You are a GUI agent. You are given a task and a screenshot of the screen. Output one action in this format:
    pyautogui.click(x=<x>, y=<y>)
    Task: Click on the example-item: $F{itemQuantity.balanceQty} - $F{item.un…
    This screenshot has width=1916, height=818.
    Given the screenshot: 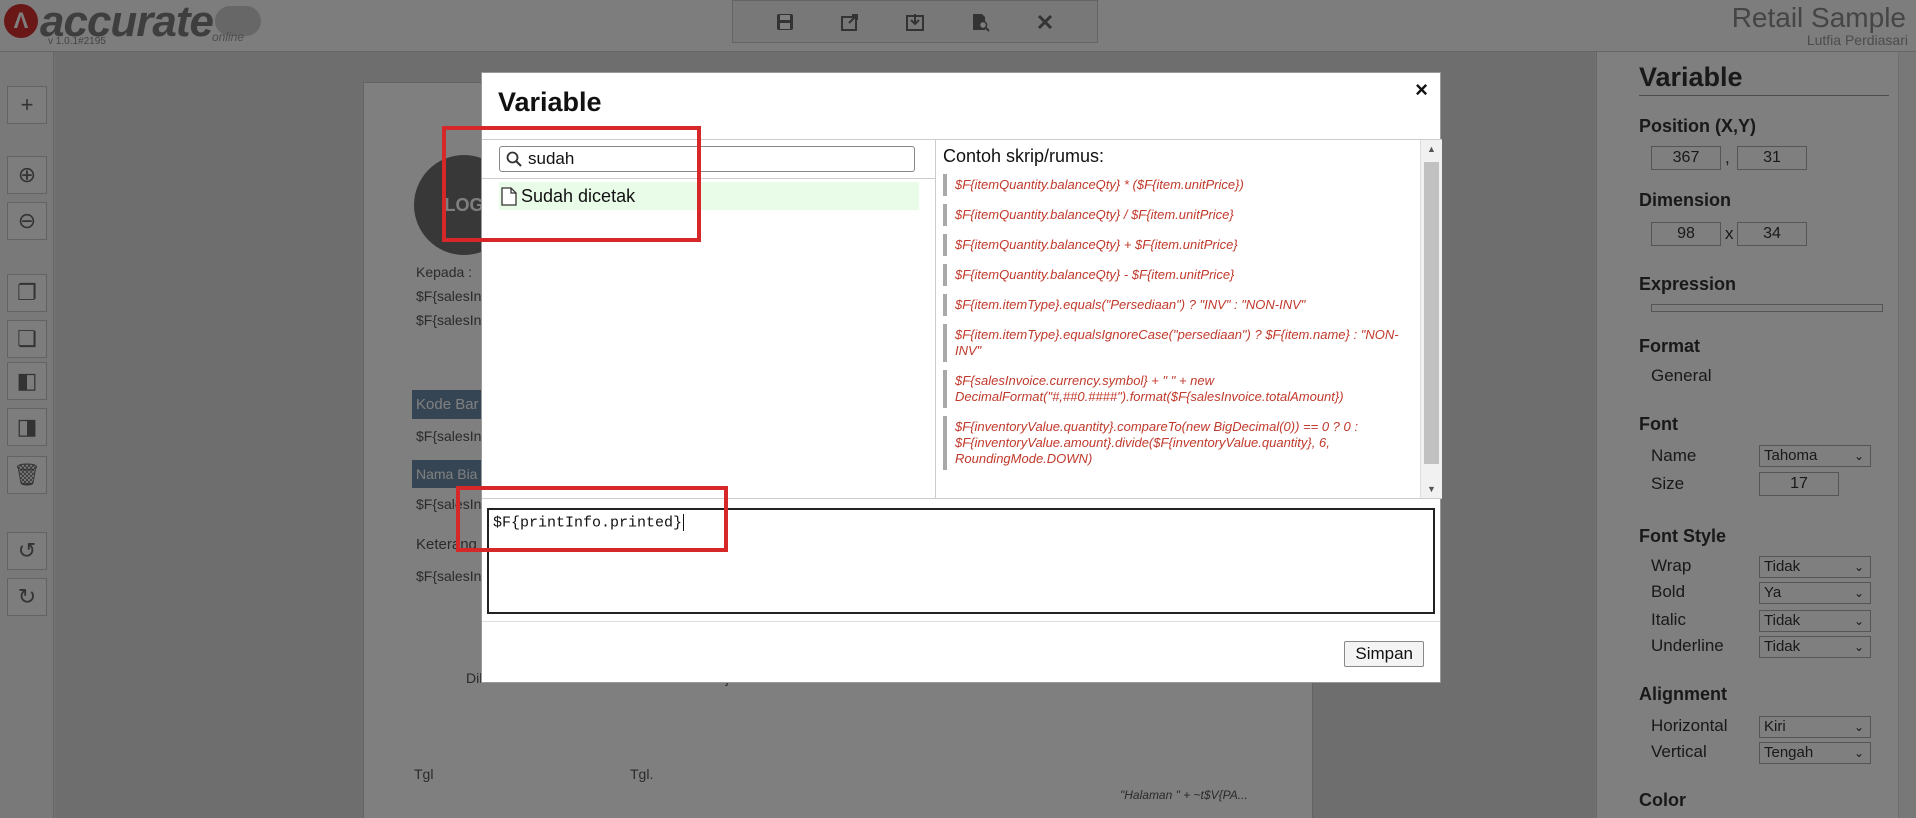 What is the action you would take?
    pyautogui.click(x=1177, y=275)
    